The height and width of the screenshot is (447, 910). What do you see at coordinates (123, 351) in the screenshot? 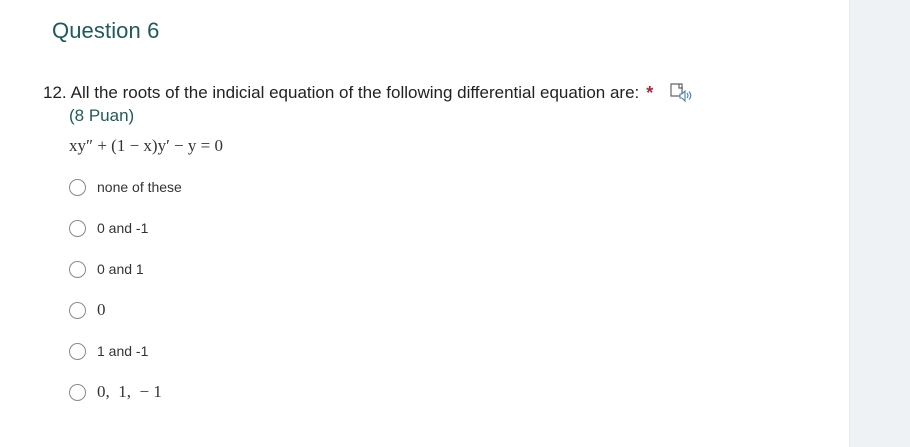
I see `option-label: 1 and -1` at bounding box center [123, 351].